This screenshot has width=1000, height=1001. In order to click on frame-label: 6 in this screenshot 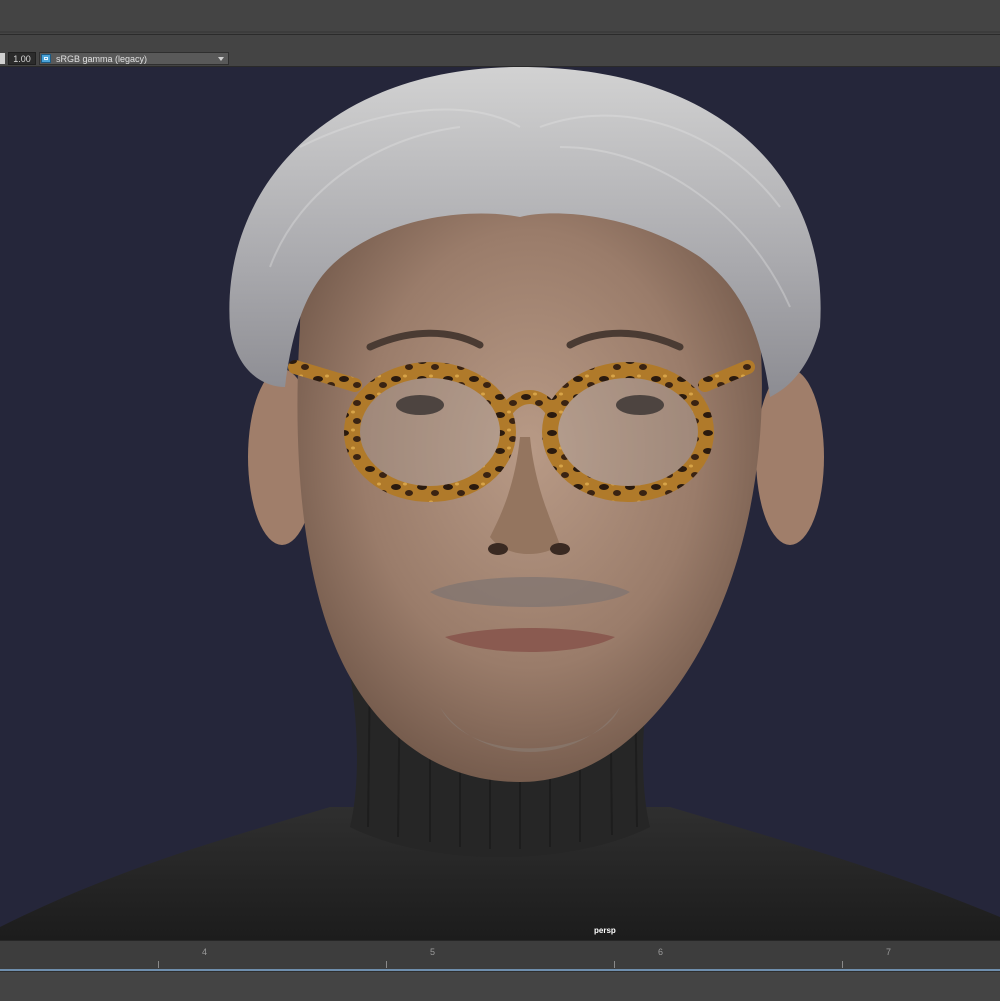, I will do `click(661, 952)`.